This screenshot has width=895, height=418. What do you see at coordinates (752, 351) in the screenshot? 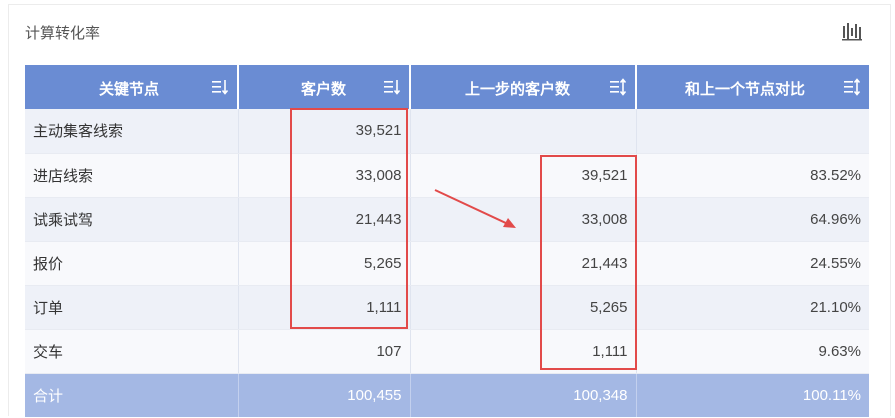
I see `cell-ratio: 9.63%` at bounding box center [752, 351].